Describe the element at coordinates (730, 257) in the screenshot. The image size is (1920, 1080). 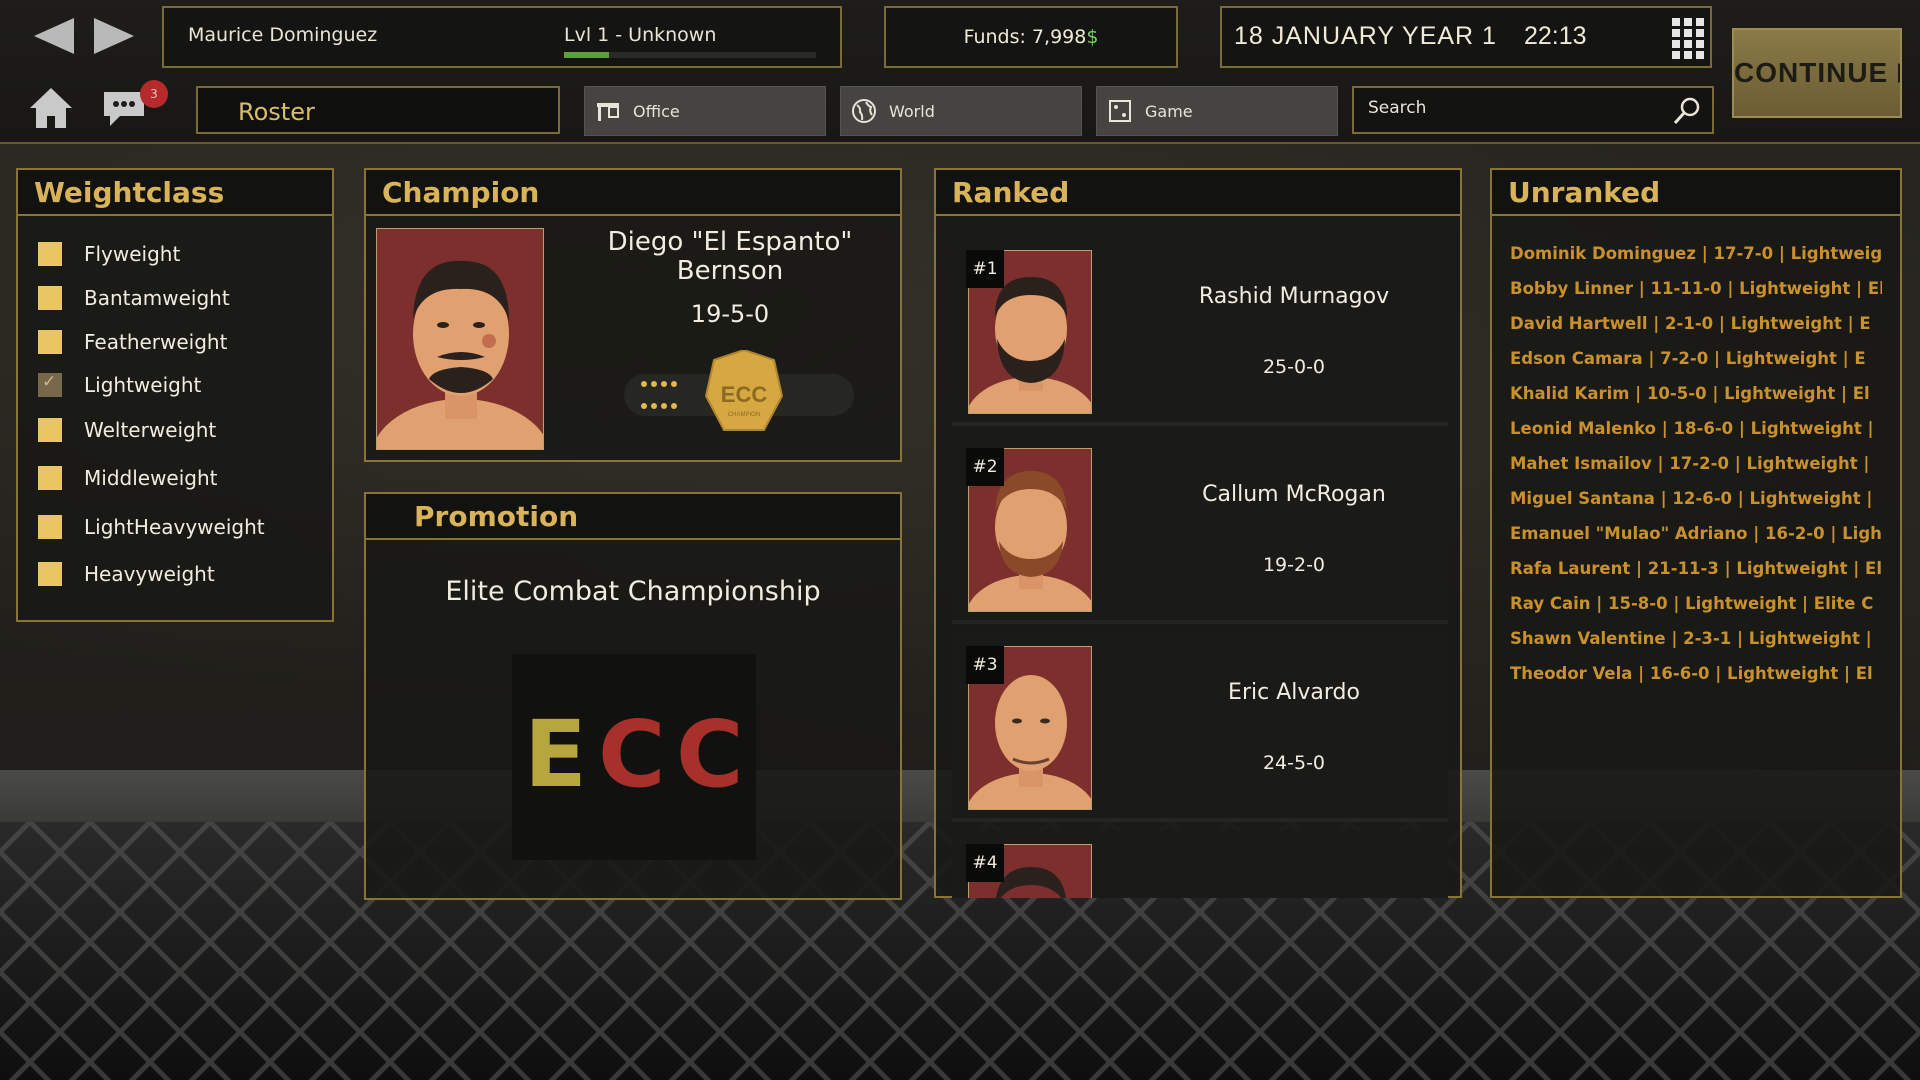
I see `champion-name: Diego "El Espanto" Bernson` at that location.